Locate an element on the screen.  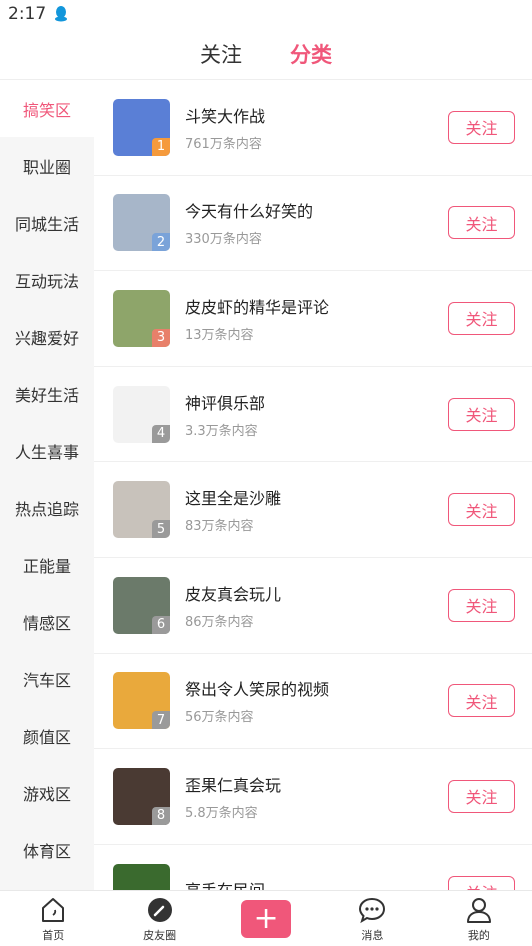
topic-count: 86万条内容 is located at coordinates (219, 622).